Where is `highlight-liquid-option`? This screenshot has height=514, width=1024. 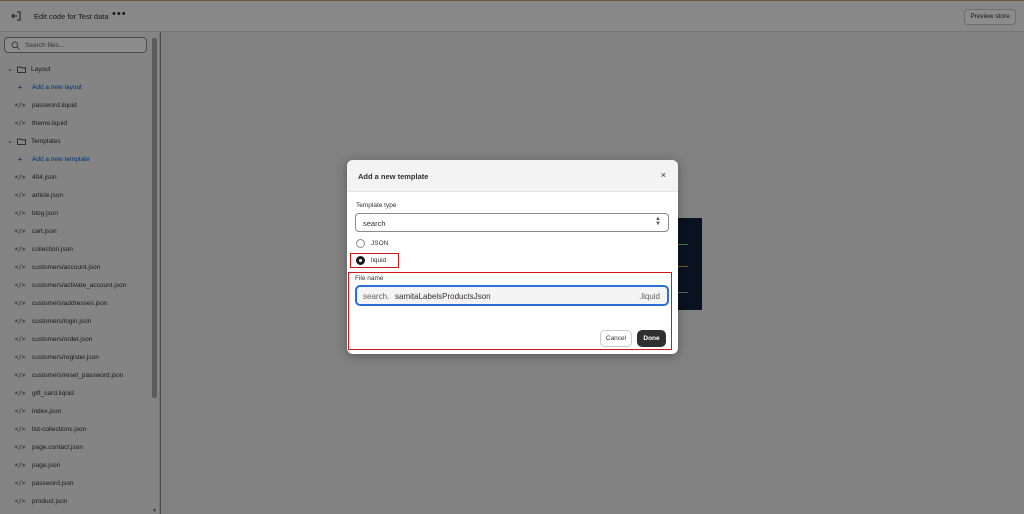 highlight-liquid-option is located at coordinates (374, 260).